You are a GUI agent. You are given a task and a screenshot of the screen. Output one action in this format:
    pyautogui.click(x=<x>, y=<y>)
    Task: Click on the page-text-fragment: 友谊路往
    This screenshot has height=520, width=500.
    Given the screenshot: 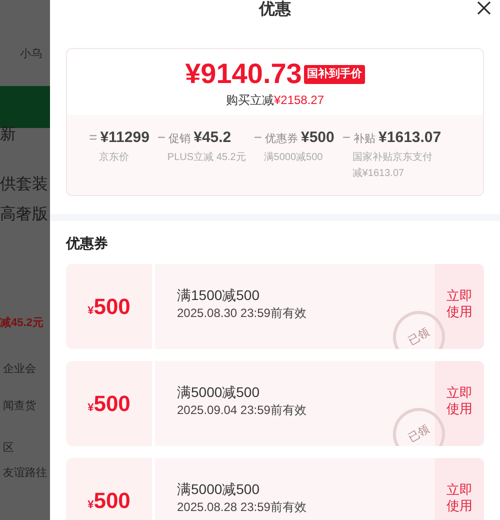 What is the action you would take?
    pyautogui.click(x=24, y=473)
    